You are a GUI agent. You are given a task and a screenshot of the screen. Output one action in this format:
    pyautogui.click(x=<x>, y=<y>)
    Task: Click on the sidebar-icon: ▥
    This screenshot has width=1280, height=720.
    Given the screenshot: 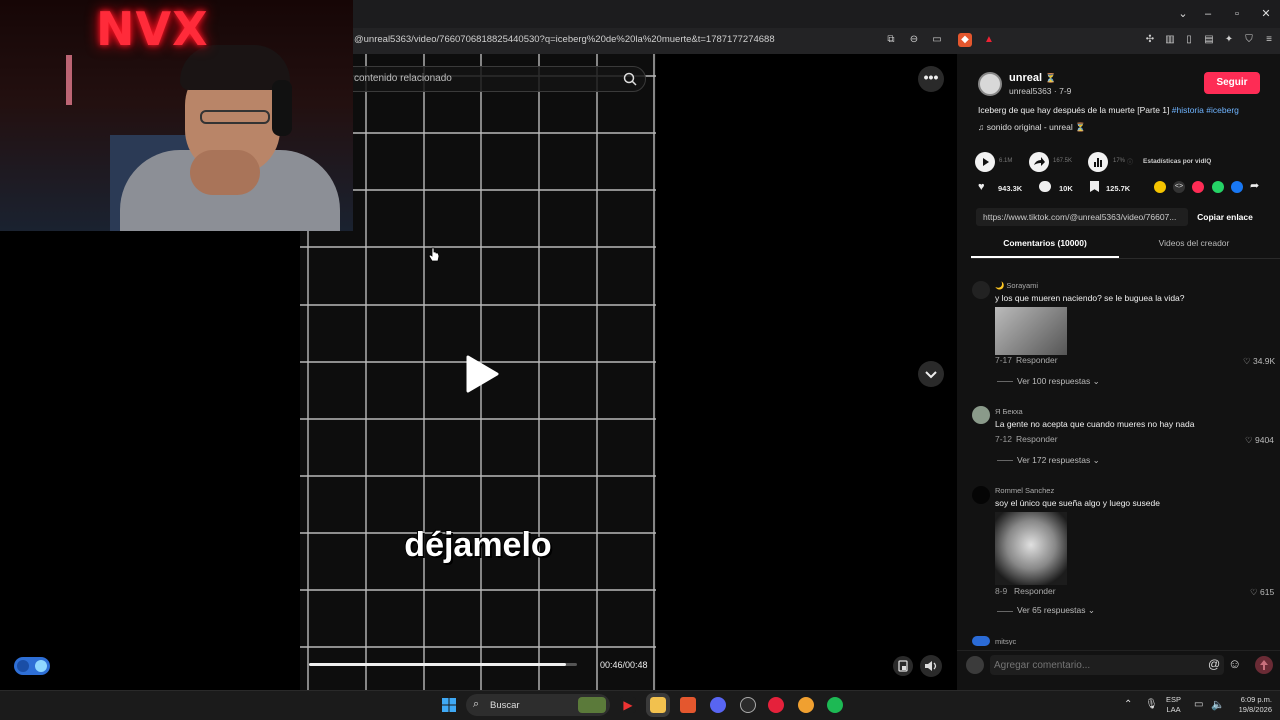 What is the action you would take?
    pyautogui.click(x=1170, y=40)
    